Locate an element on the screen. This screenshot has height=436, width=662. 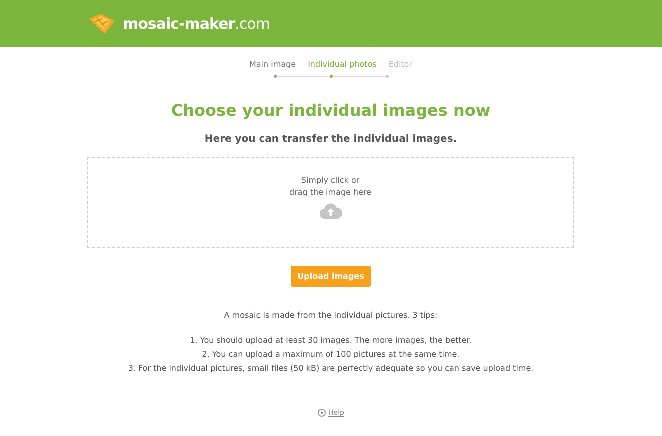
tip-text: 3. For the individual pictures, small files (50 kB) are perfectly adequate so you can save upload time. is located at coordinates (331, 369).